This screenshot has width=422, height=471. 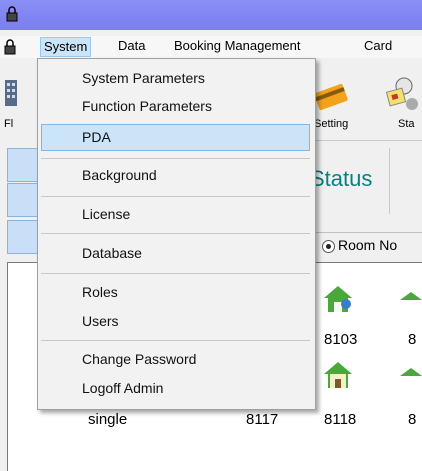 I want to click on menu-item-system-parameters: System Parameters, so click(x=143, y=78).